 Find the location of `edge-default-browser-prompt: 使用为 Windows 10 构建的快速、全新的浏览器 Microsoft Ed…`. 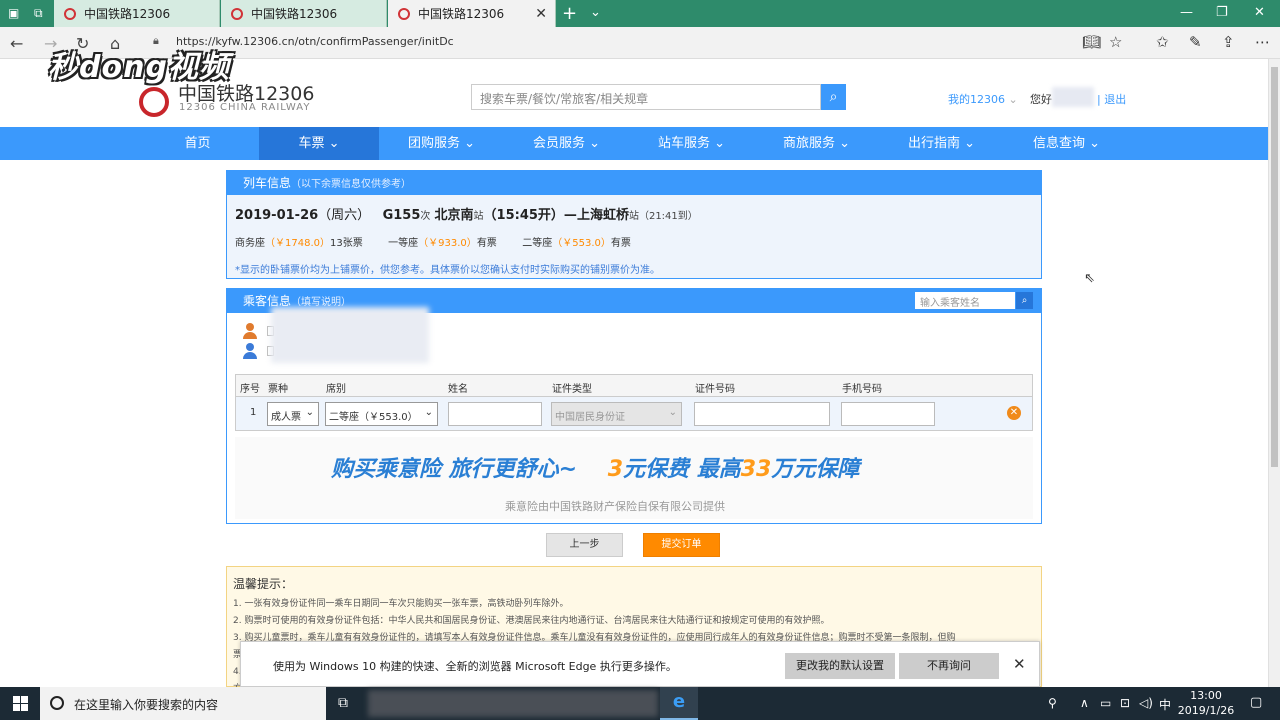

edge-default-browser-prompt: 使用为 Windows 10 构建的快速、全新的浏览器 Microsoft Ed… is located at coordinates (640, 664).